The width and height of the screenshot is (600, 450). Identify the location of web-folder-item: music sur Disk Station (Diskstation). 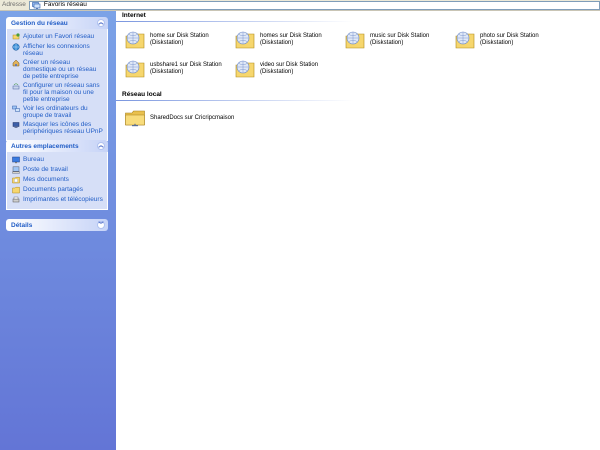
(386, 40).